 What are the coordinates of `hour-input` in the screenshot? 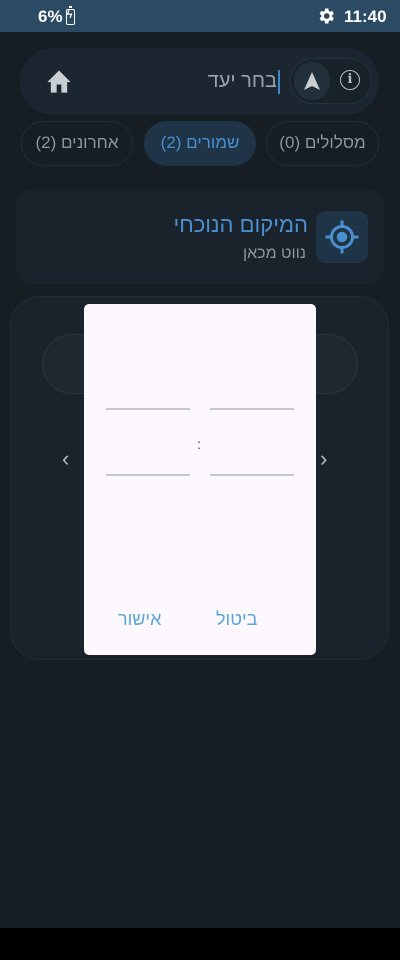 It's located at (148, 475).